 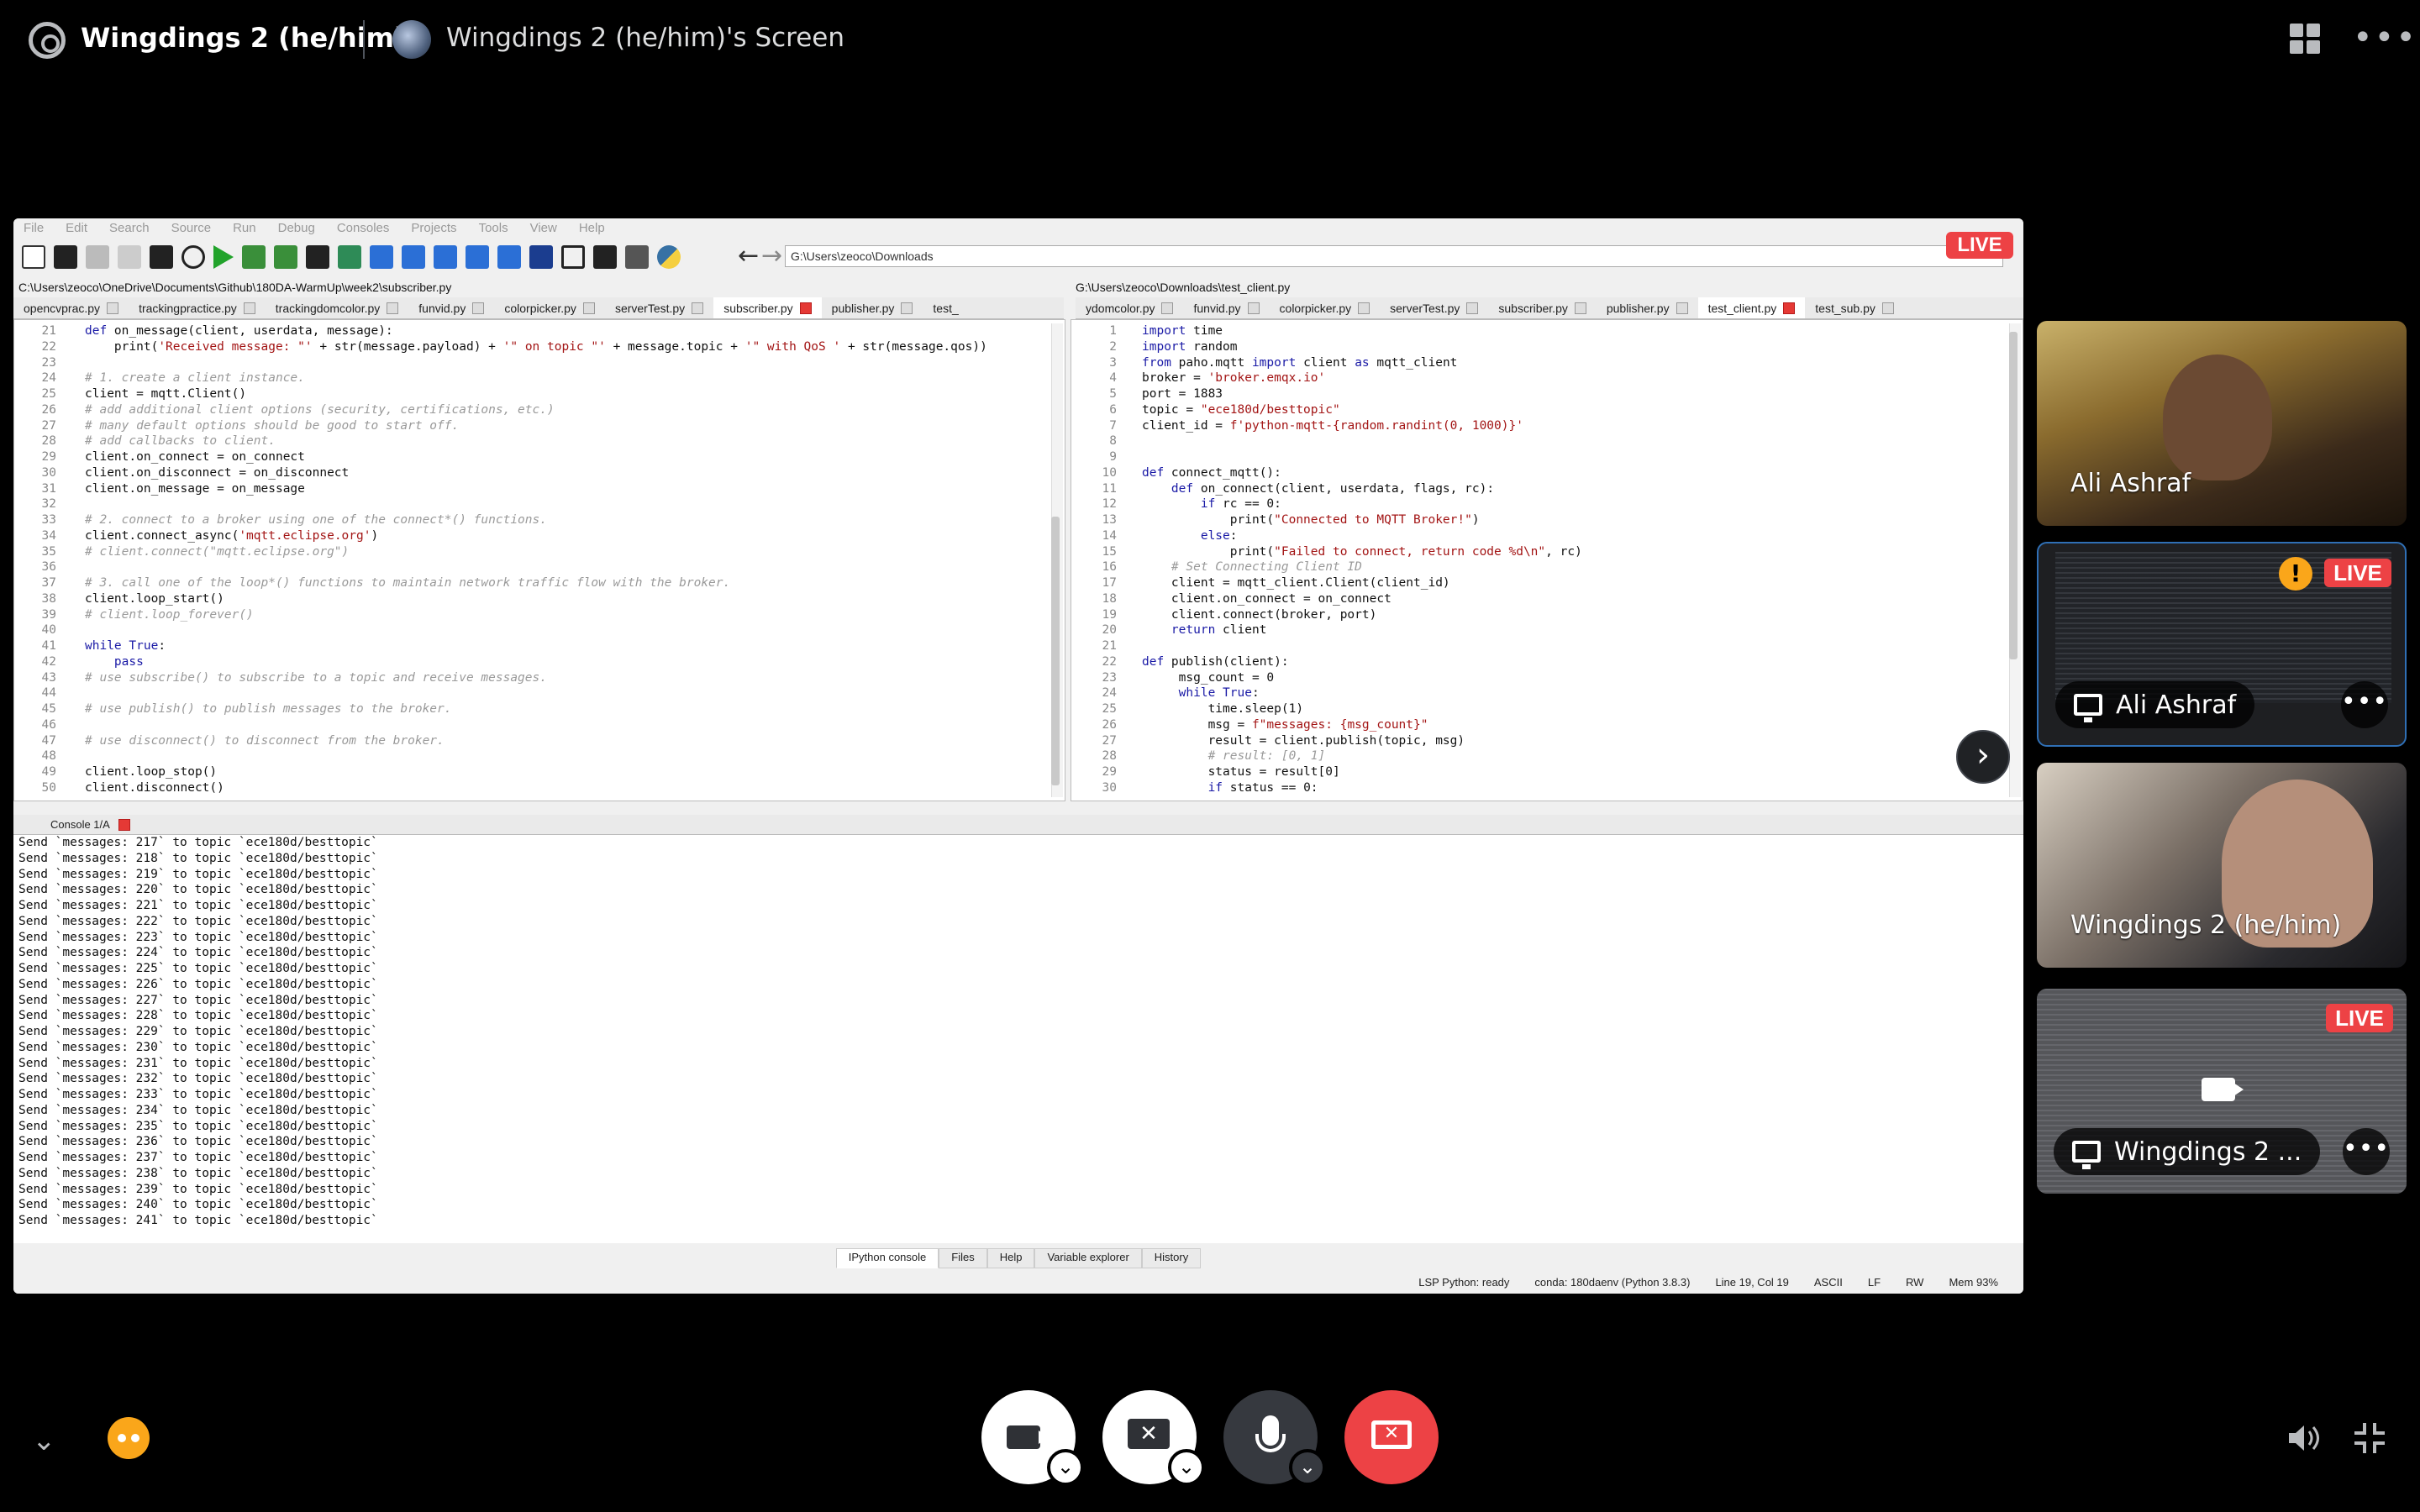 What do you see at coordinates (478, 257) in the screenshot?
I see `step-return-icon` at bounding box center [478, 257].